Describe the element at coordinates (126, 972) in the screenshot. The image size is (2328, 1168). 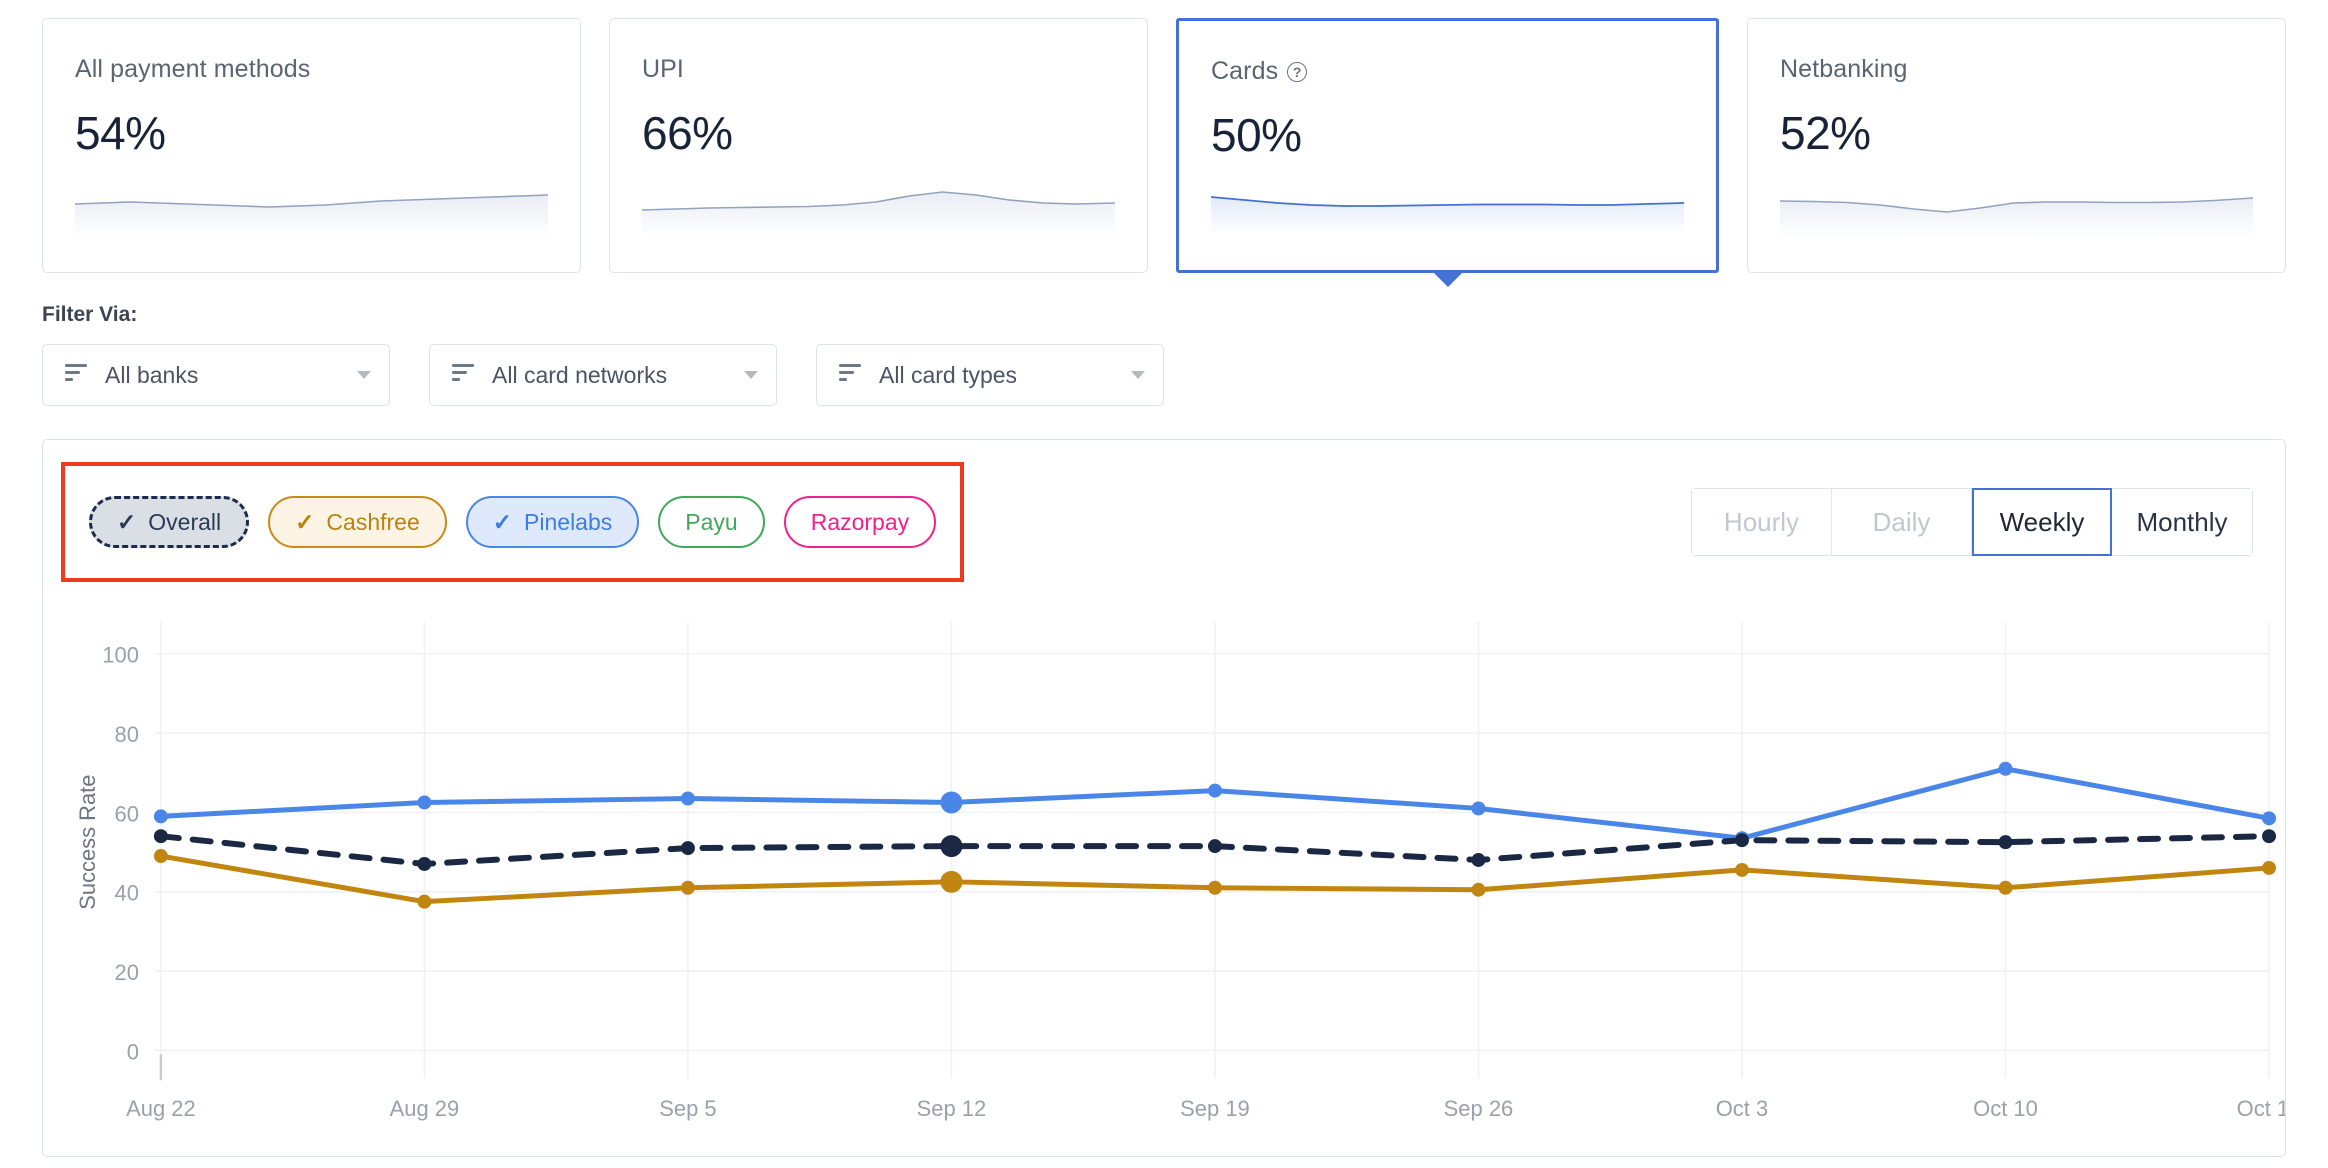
I see `svg-text: 20` at that location.